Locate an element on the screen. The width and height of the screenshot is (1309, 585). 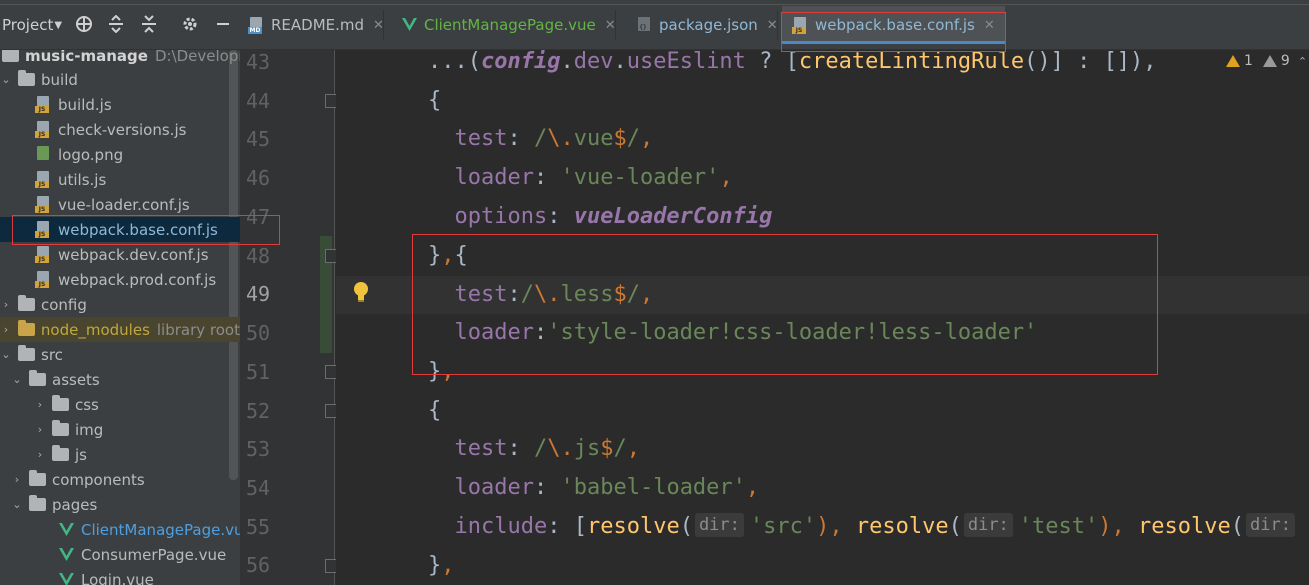
tree-item-webpack-prod-conf-js: JS webpack.prod.conf.js is located at coordinates (120, 279).